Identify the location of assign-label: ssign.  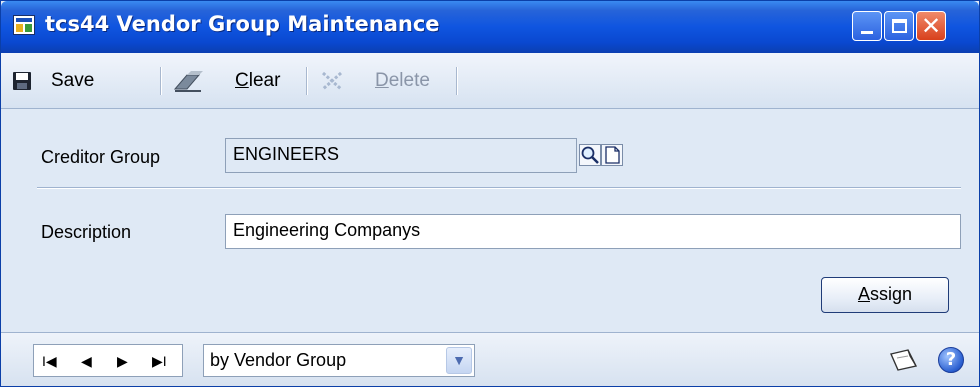
(891, 294).